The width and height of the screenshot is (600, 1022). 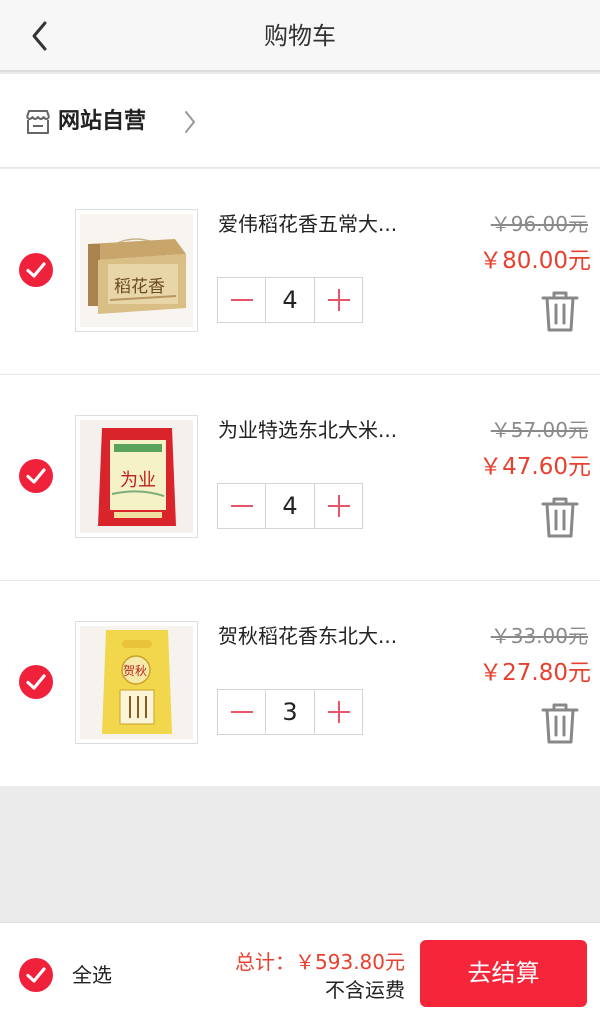 What do you see at coordinates (539, 224) in the screenshot?
I see `original-price: ￥96.00元` at bounding box center [539, 224].